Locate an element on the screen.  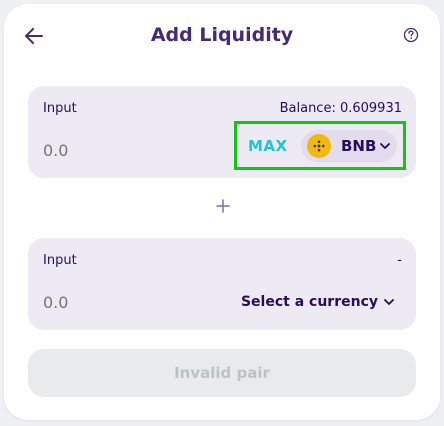
header: Add Liquidity is located at coordinates (222, 36).